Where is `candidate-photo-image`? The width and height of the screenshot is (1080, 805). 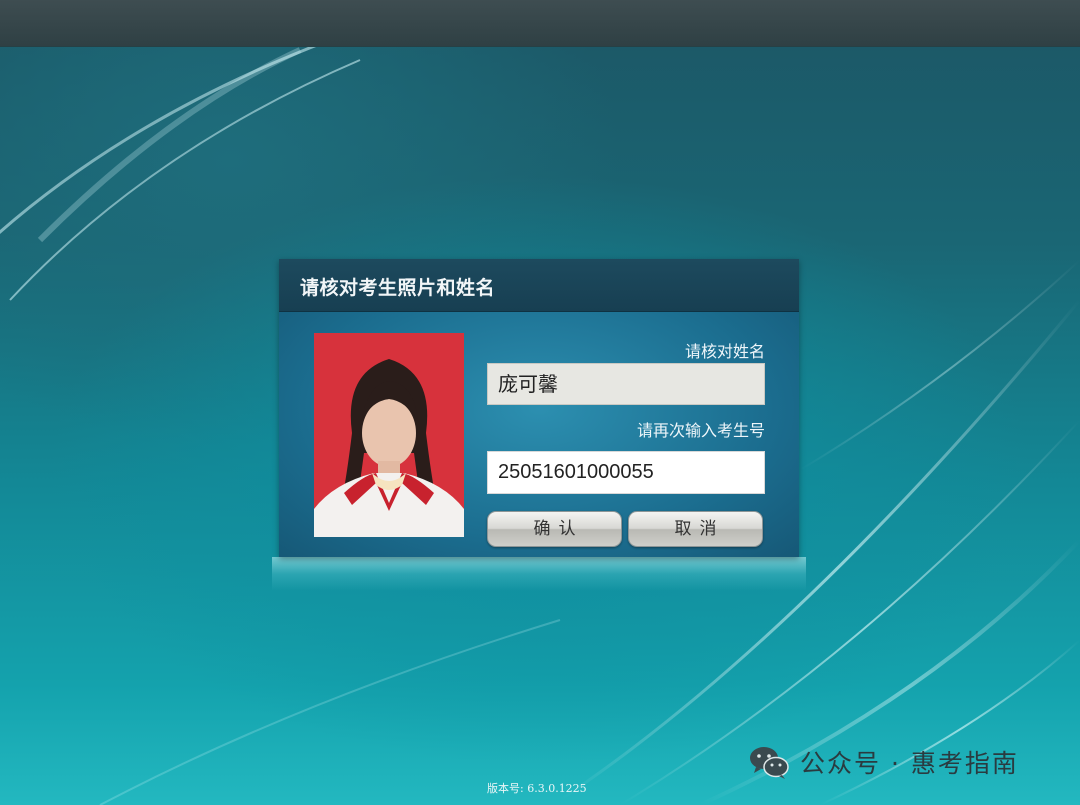 candidate-photo-image is located at coordinates (389, 435).